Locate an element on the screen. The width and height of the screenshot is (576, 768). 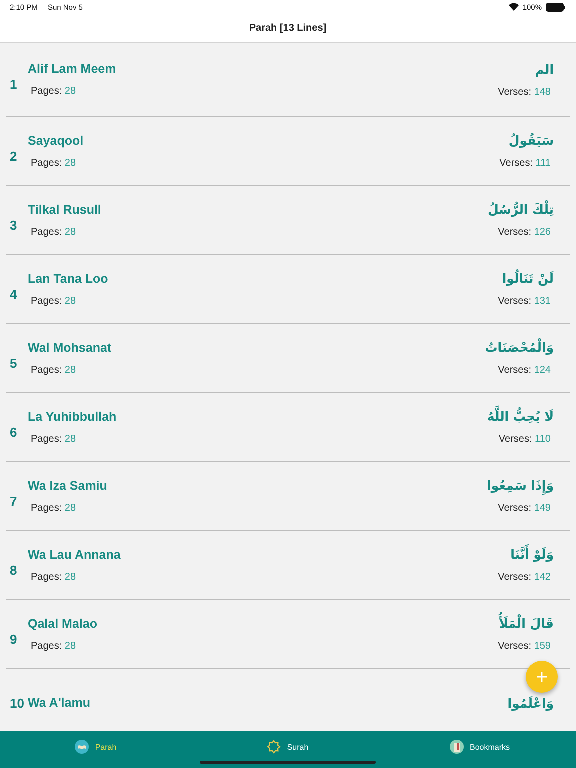
tab: Surah is located at coordinates (288, 749).